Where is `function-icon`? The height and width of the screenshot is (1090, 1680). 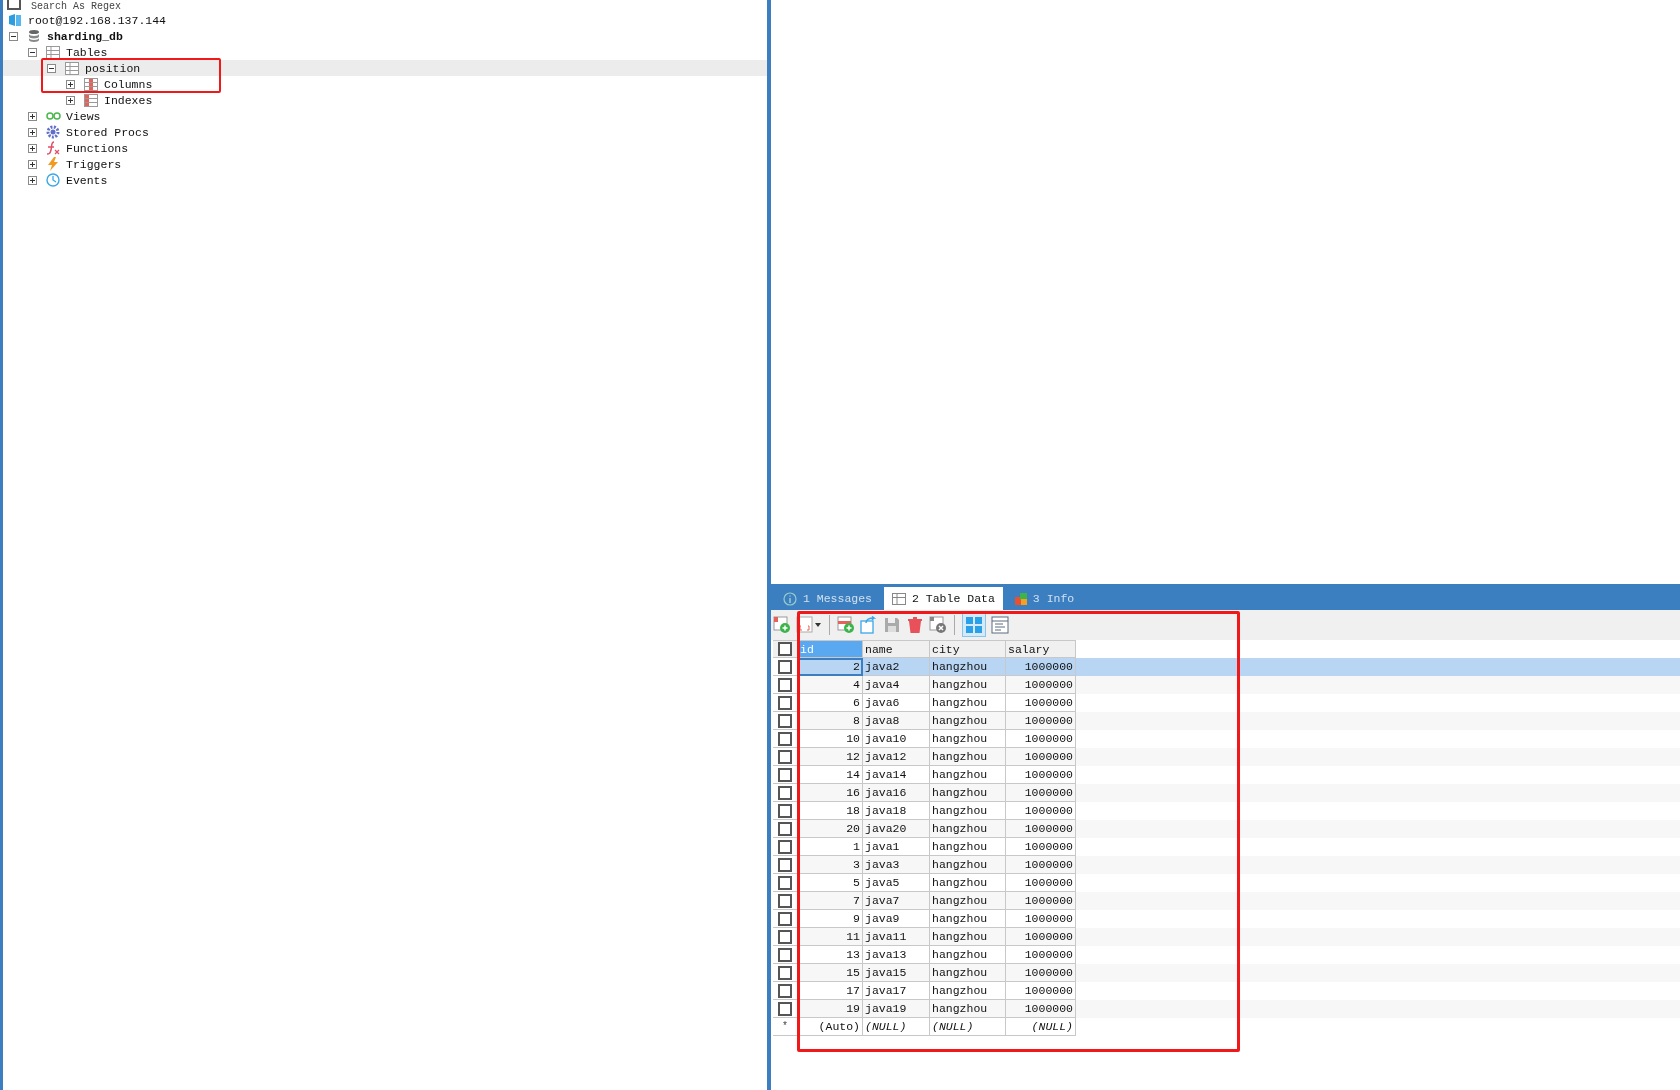
function-icon is located at coordinates (53, 148).